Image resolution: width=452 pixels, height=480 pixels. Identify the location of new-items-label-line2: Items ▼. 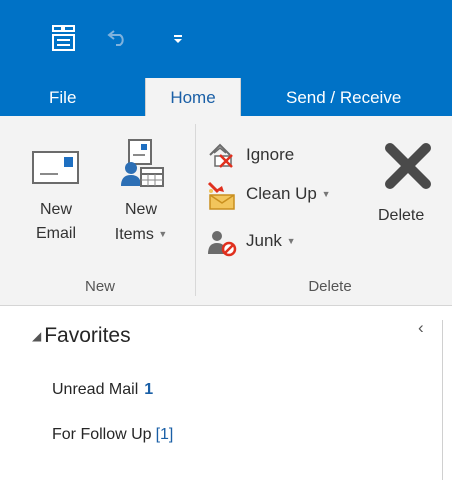
(141, 234).